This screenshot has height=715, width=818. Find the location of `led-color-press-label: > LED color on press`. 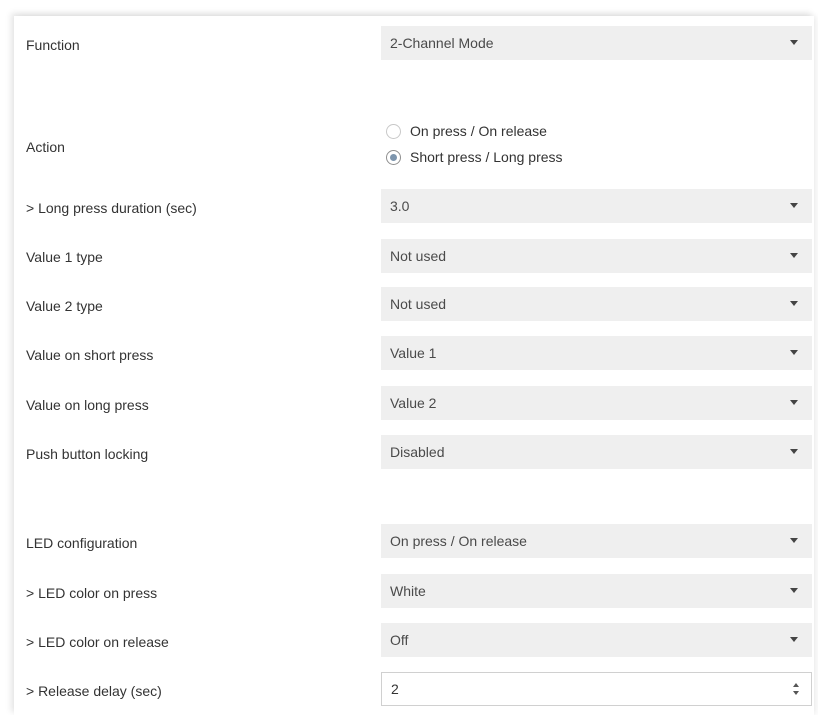

led-color-press-label: > LED color on press is located at coordinates (92, 593).